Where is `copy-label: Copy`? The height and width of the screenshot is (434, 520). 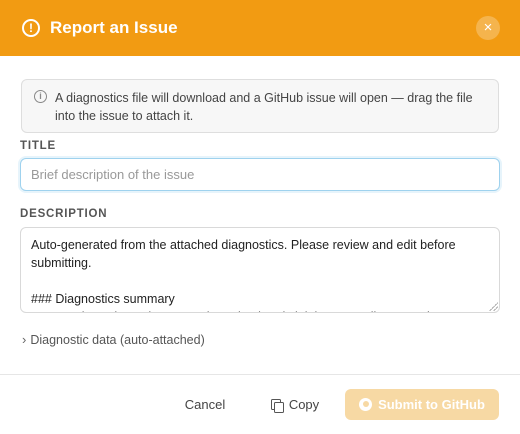 copy-label: Copy is located at coordinates (304, 404).